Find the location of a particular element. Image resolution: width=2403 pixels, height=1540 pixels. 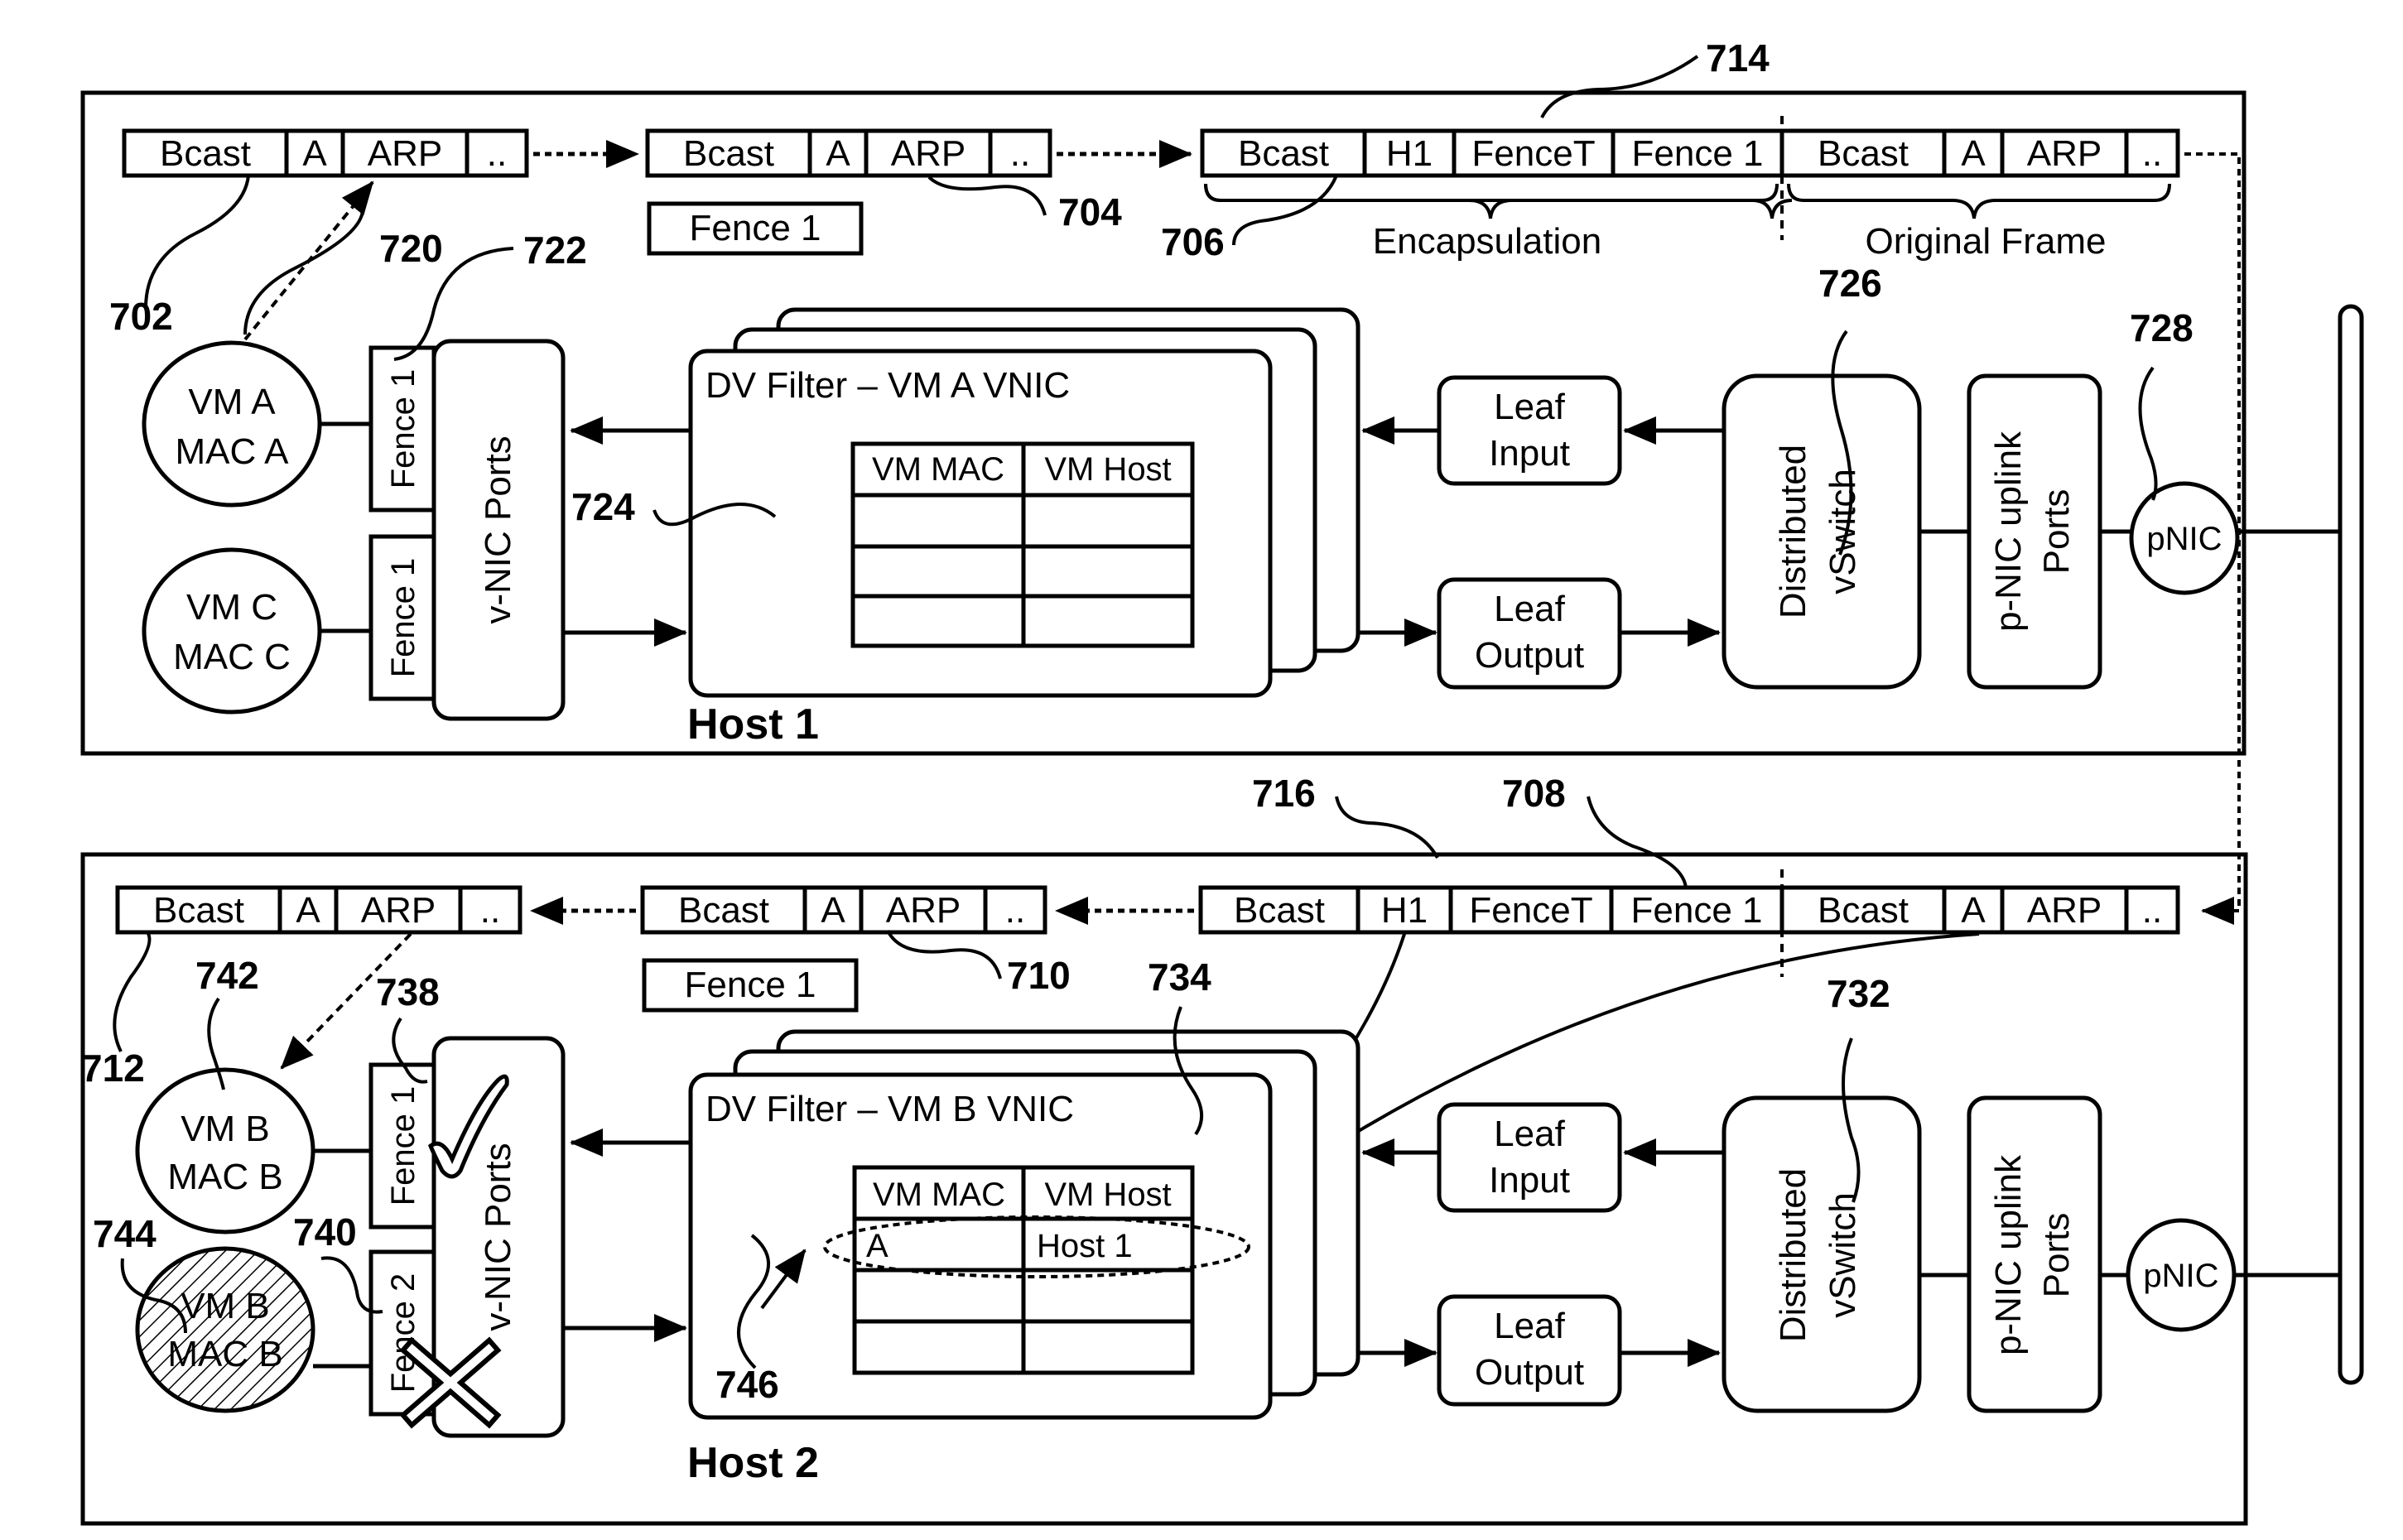

frame-708: Bcast H1 FenceT Fence 1 Bcast A ARP .. is located at coordinates (1689, 910).